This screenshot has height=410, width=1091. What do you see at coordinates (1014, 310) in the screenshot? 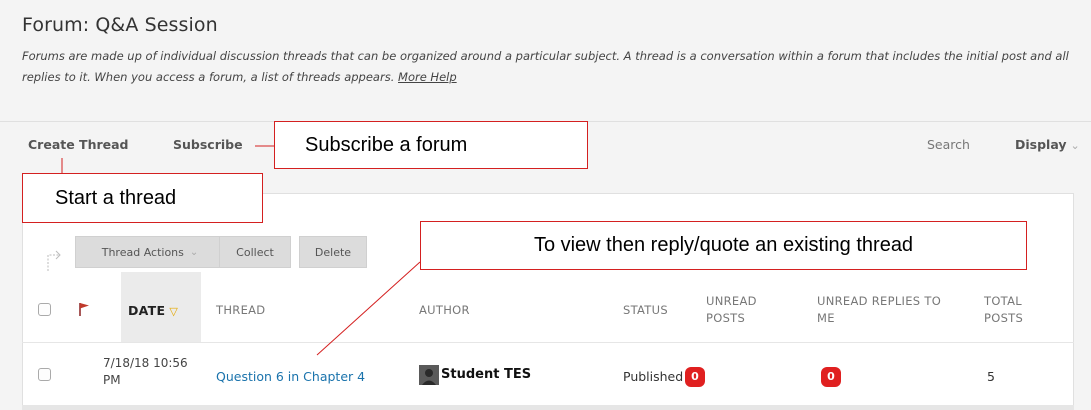
I see `column-total-posts: TOTAL POSTS` at bounding box center [1014, 310].